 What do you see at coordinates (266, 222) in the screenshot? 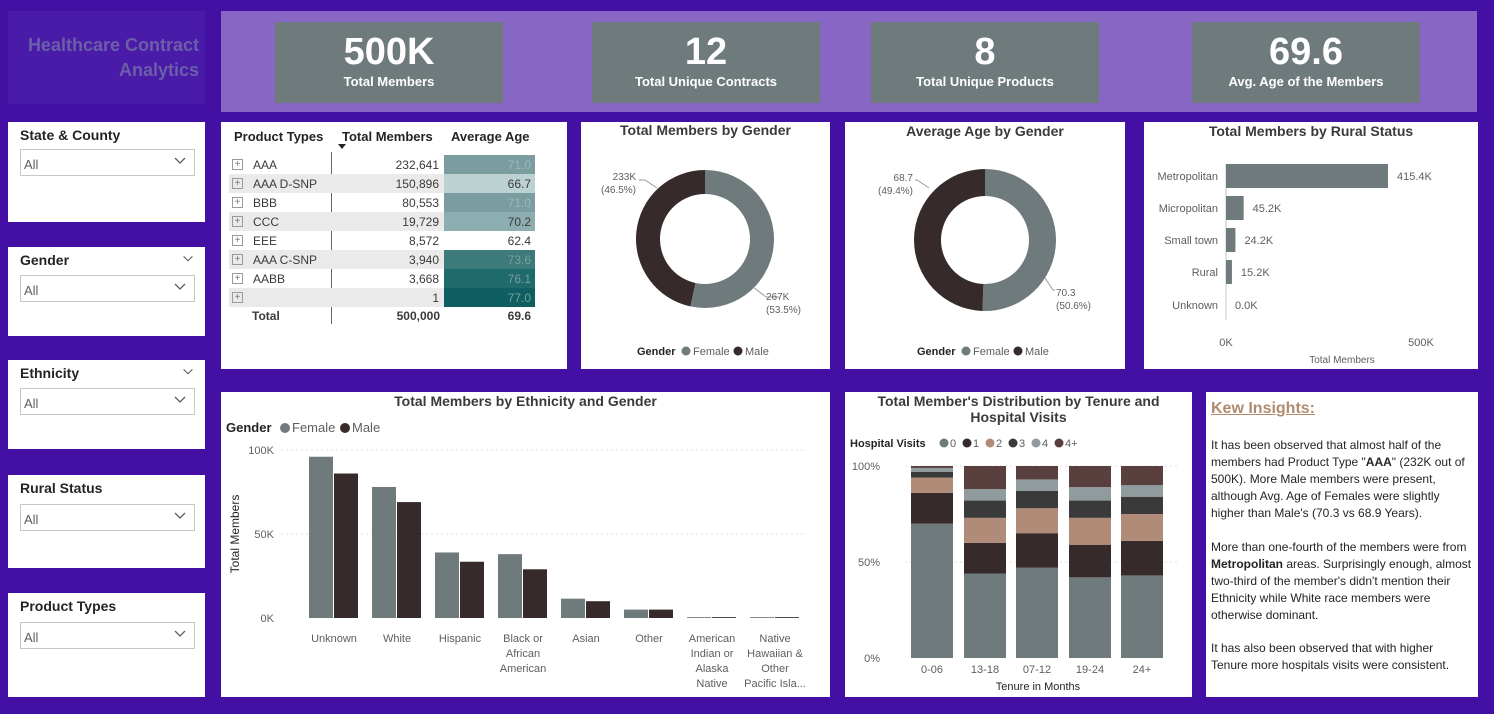
I see `product-type-cell: CCC` at bounding box center [266, 222].